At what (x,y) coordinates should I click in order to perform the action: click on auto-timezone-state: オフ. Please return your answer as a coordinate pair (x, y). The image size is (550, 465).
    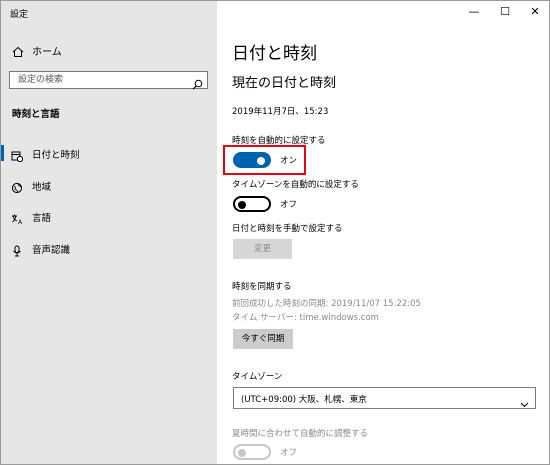
    Looking at the image, I should click on (289, 205).